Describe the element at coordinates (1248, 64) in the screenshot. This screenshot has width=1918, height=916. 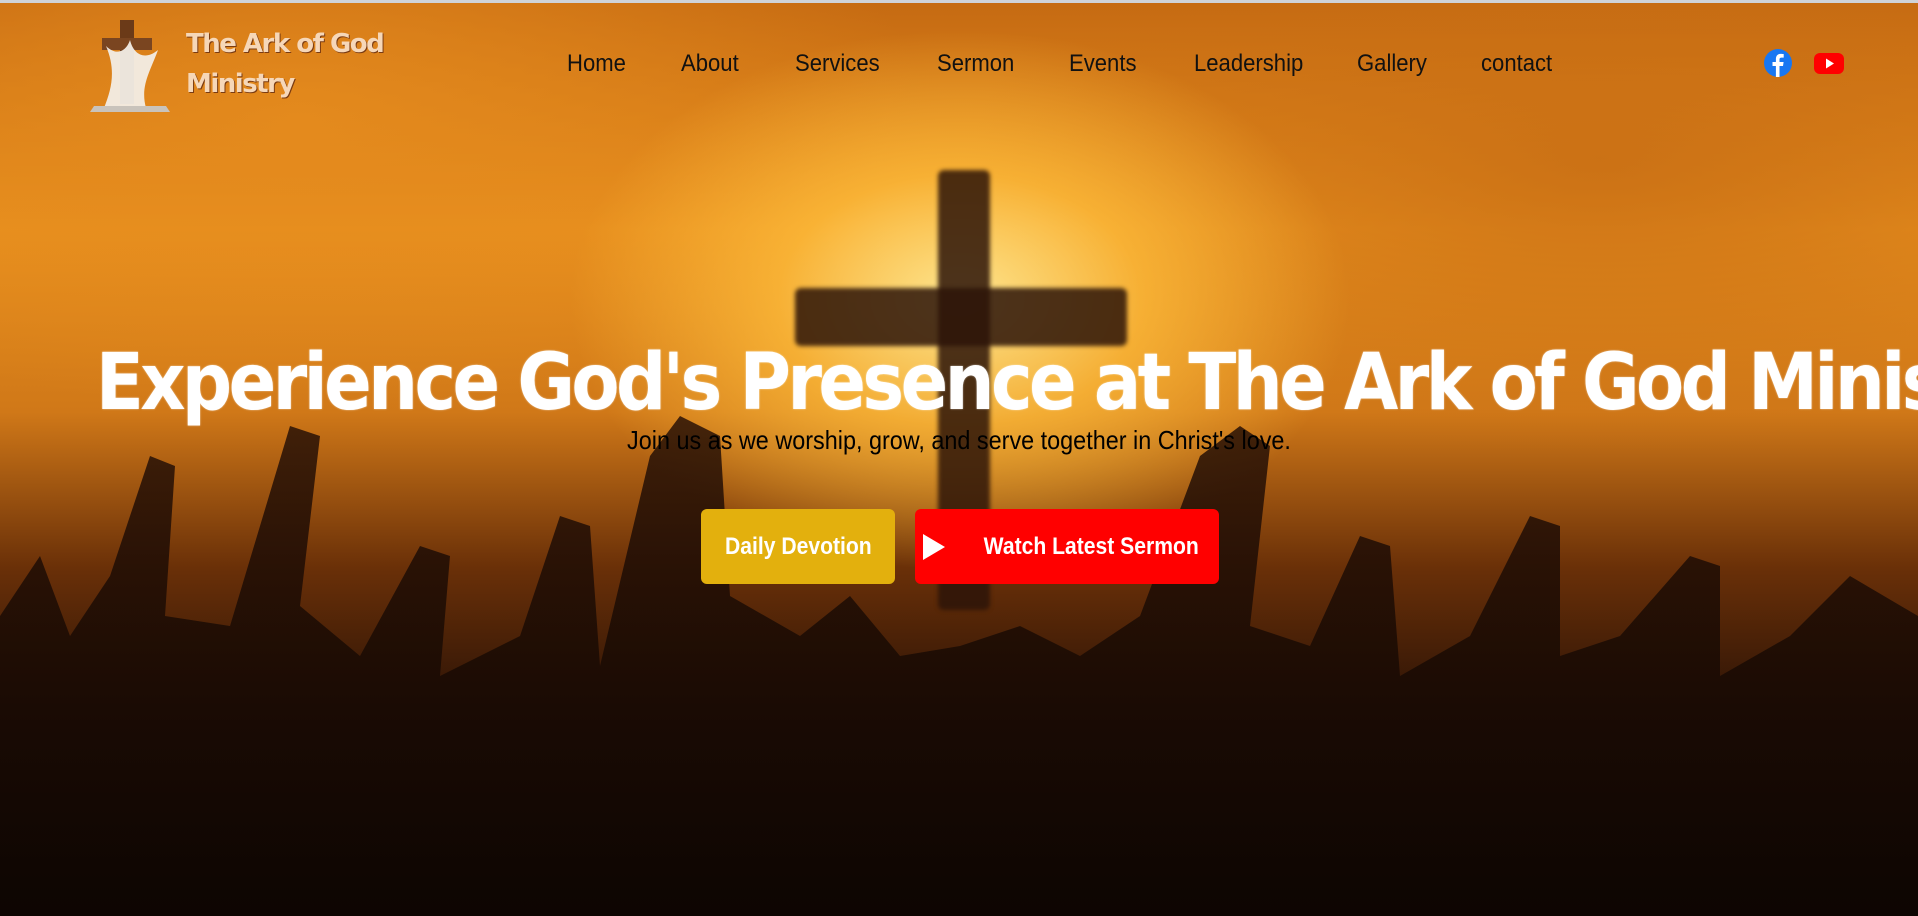
I see `nav-leadership: Leadership` at that location.